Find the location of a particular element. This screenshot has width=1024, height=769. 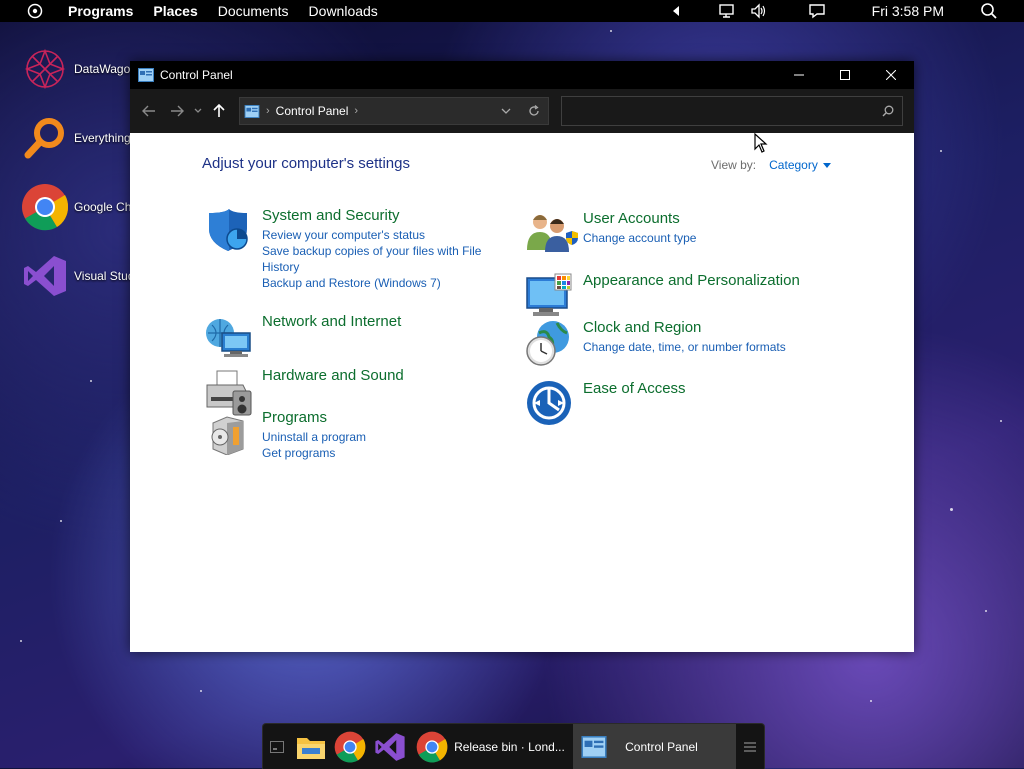

hamburger-icon is located at coordinates (750, 746).